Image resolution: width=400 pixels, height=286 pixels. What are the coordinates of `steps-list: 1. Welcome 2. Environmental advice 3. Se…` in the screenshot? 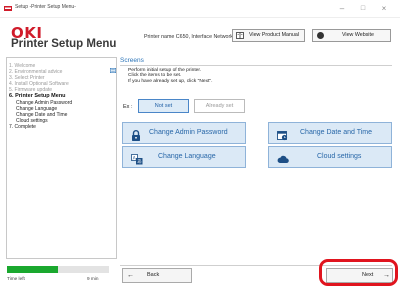 It's located at (40, 96).